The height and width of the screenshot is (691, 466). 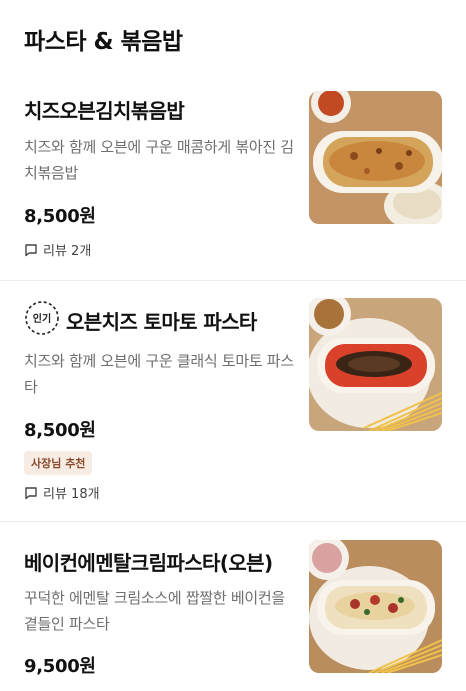 I want to click on menu-item-name: 오븐치즈 토마토 파스타, so click(x=161, y=322).